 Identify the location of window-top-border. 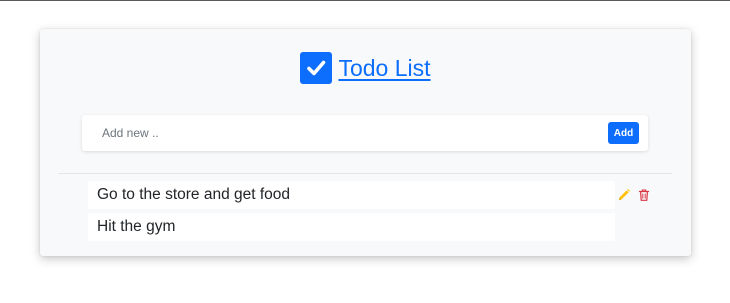
(365, 0).